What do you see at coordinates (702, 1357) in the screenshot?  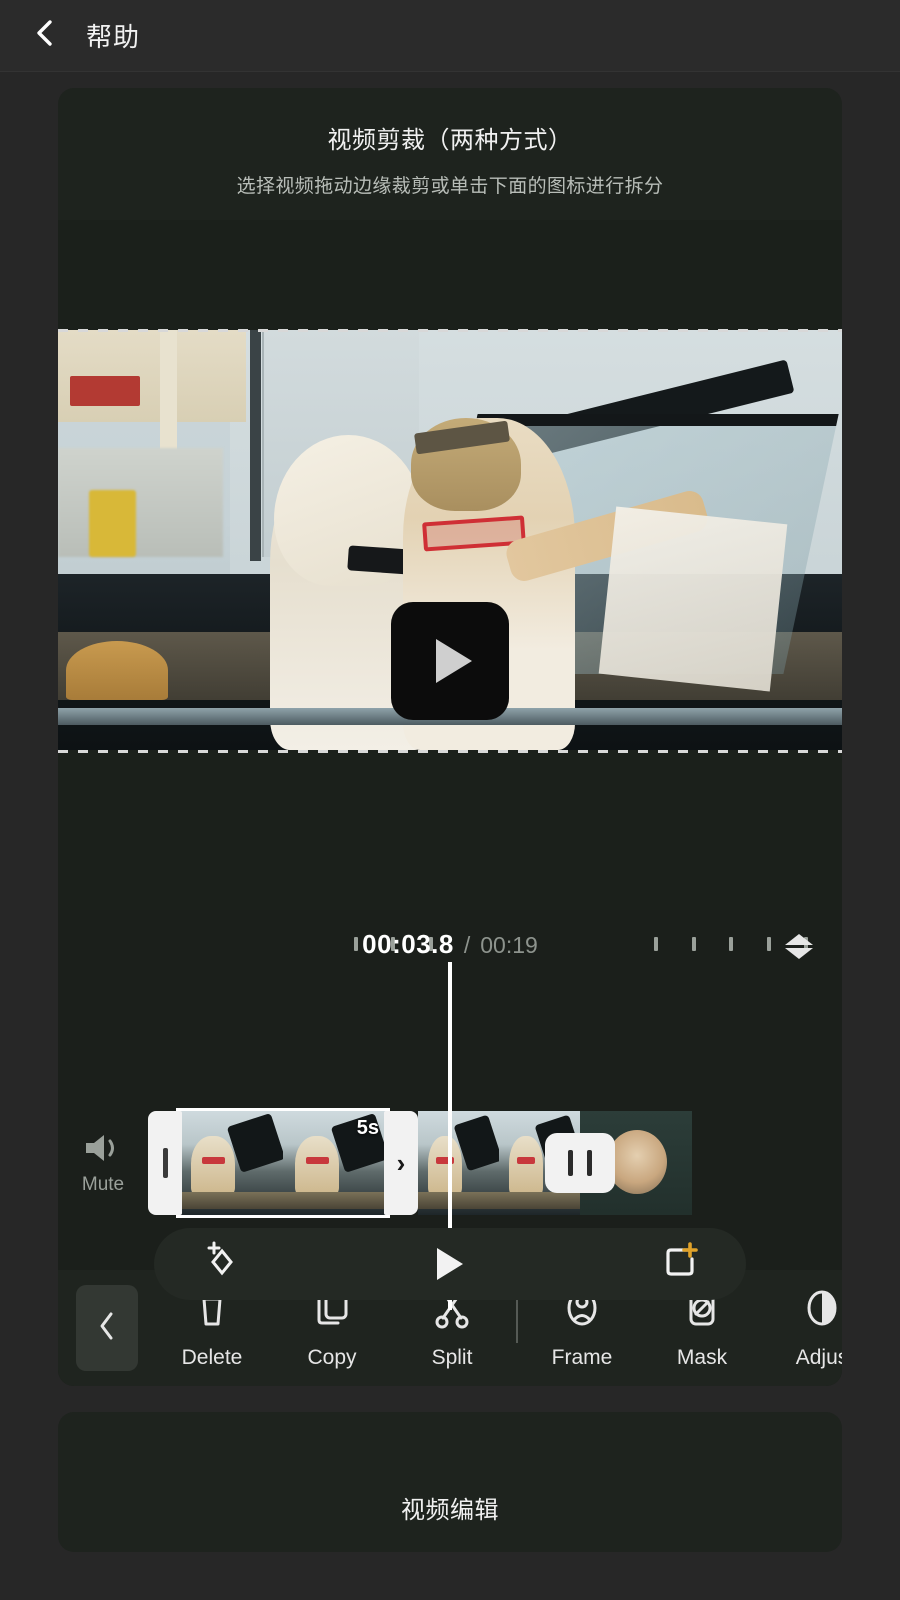 I see `tool-label: Mask` at bounding box center [702, 1357].